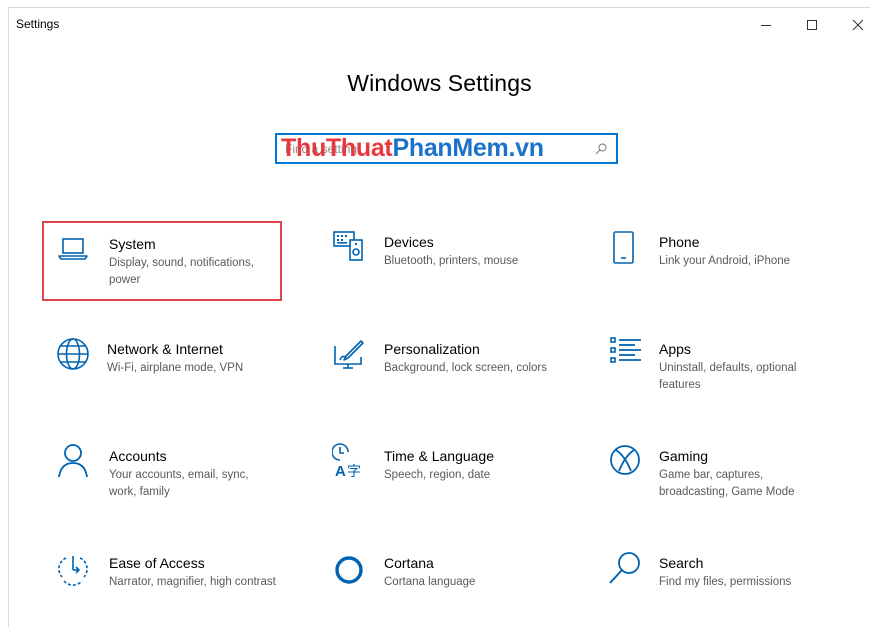 The width and height of the screenshot is (870, 627). I want to click on maximize-button, so click(812, 24).